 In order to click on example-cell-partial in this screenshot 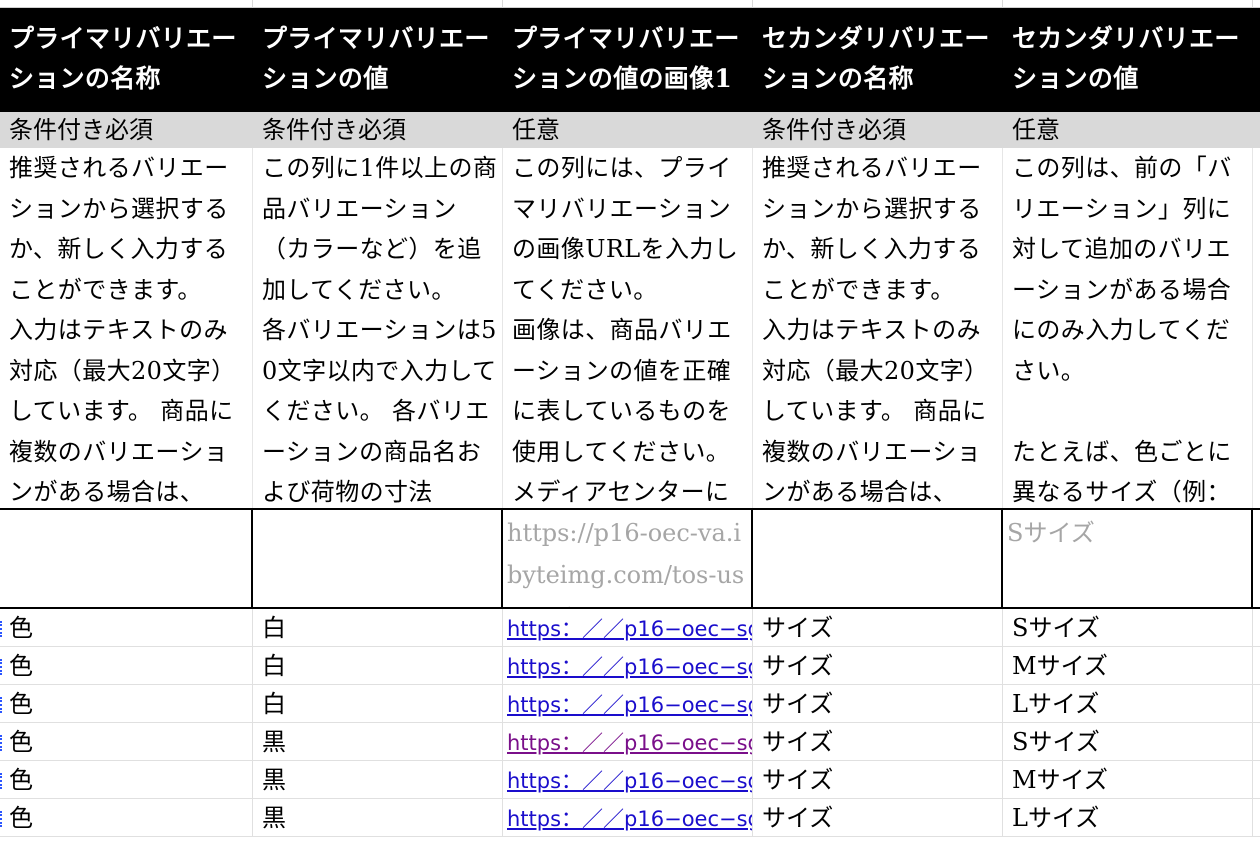, I will do `click(1256, 558)`.